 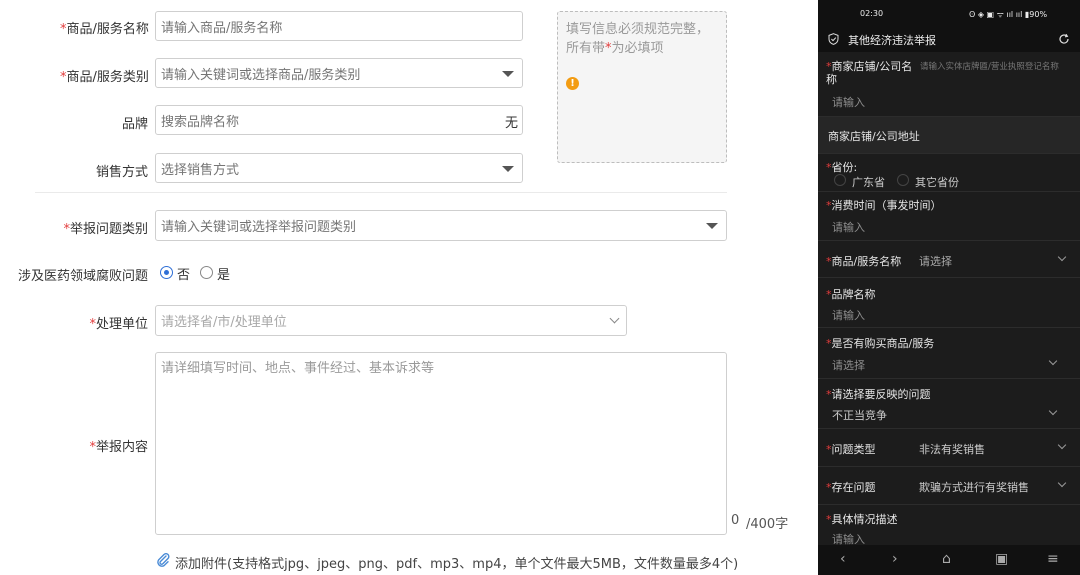 What do you see at coordinates (974, 487) in the screenshot?
I see `existing-issue-select: 欺骗方式进行有奖销售` at bounding box center [974, 487].